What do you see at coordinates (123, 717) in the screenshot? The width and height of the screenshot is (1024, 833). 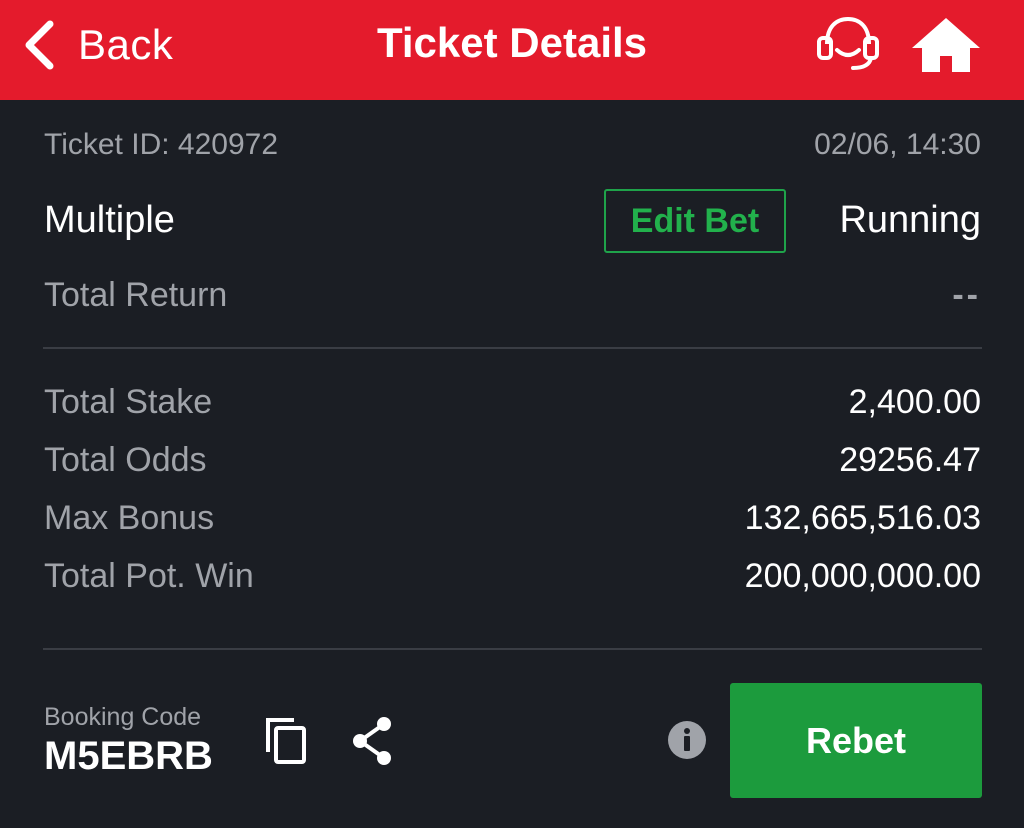 I see `booking-code-label: Booking Code` at bounding box center [123, 717].